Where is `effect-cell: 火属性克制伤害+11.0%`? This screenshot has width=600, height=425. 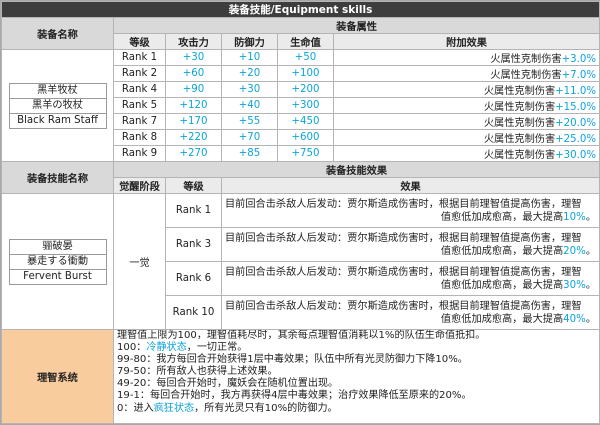
effect-cell: 火属性克制伤害+11.0% is located at coordinates (466, 89).